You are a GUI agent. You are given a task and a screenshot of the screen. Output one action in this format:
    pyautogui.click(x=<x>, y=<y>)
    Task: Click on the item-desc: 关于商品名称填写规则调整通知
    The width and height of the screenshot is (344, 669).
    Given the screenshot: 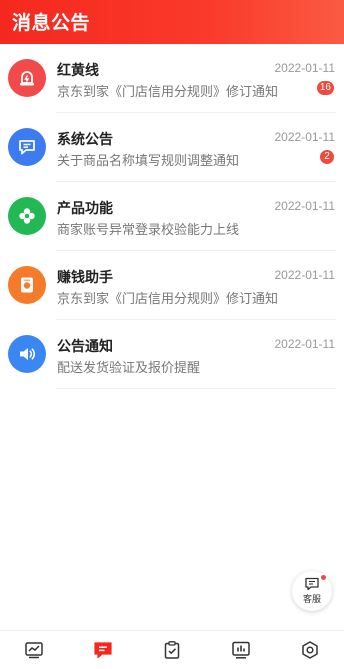 What is the action you would take?
    pyautogui.click(x=148, y=160)
    